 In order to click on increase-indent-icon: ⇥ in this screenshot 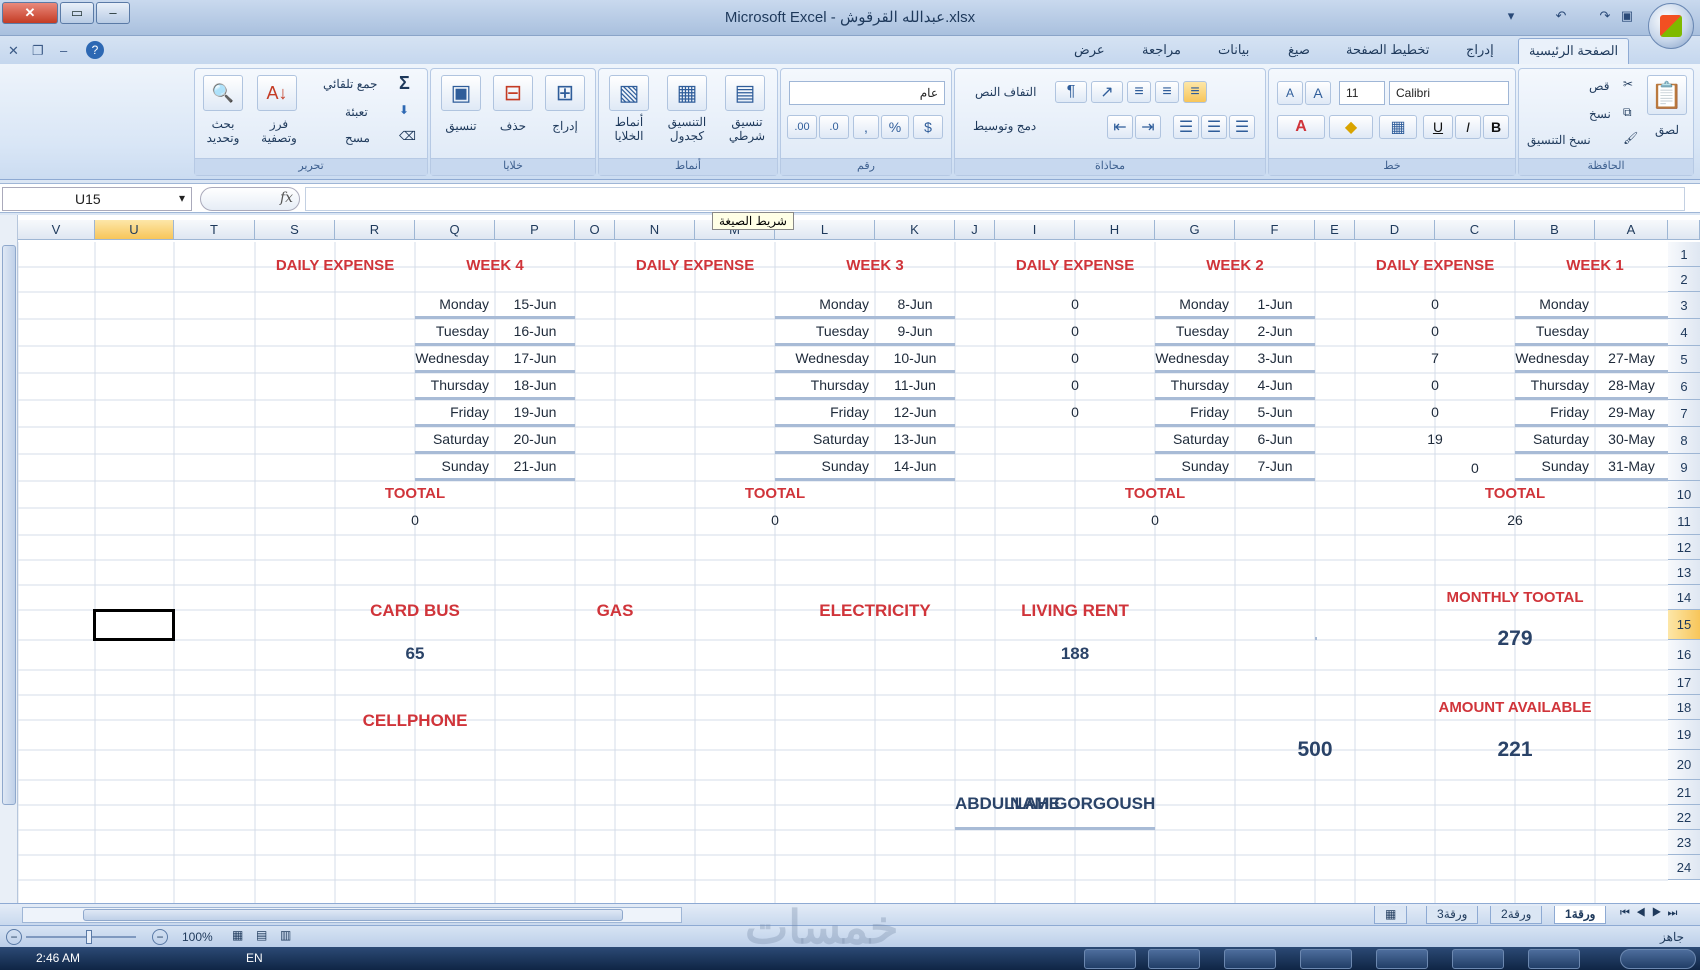, I will do `click(1148, 127)`.